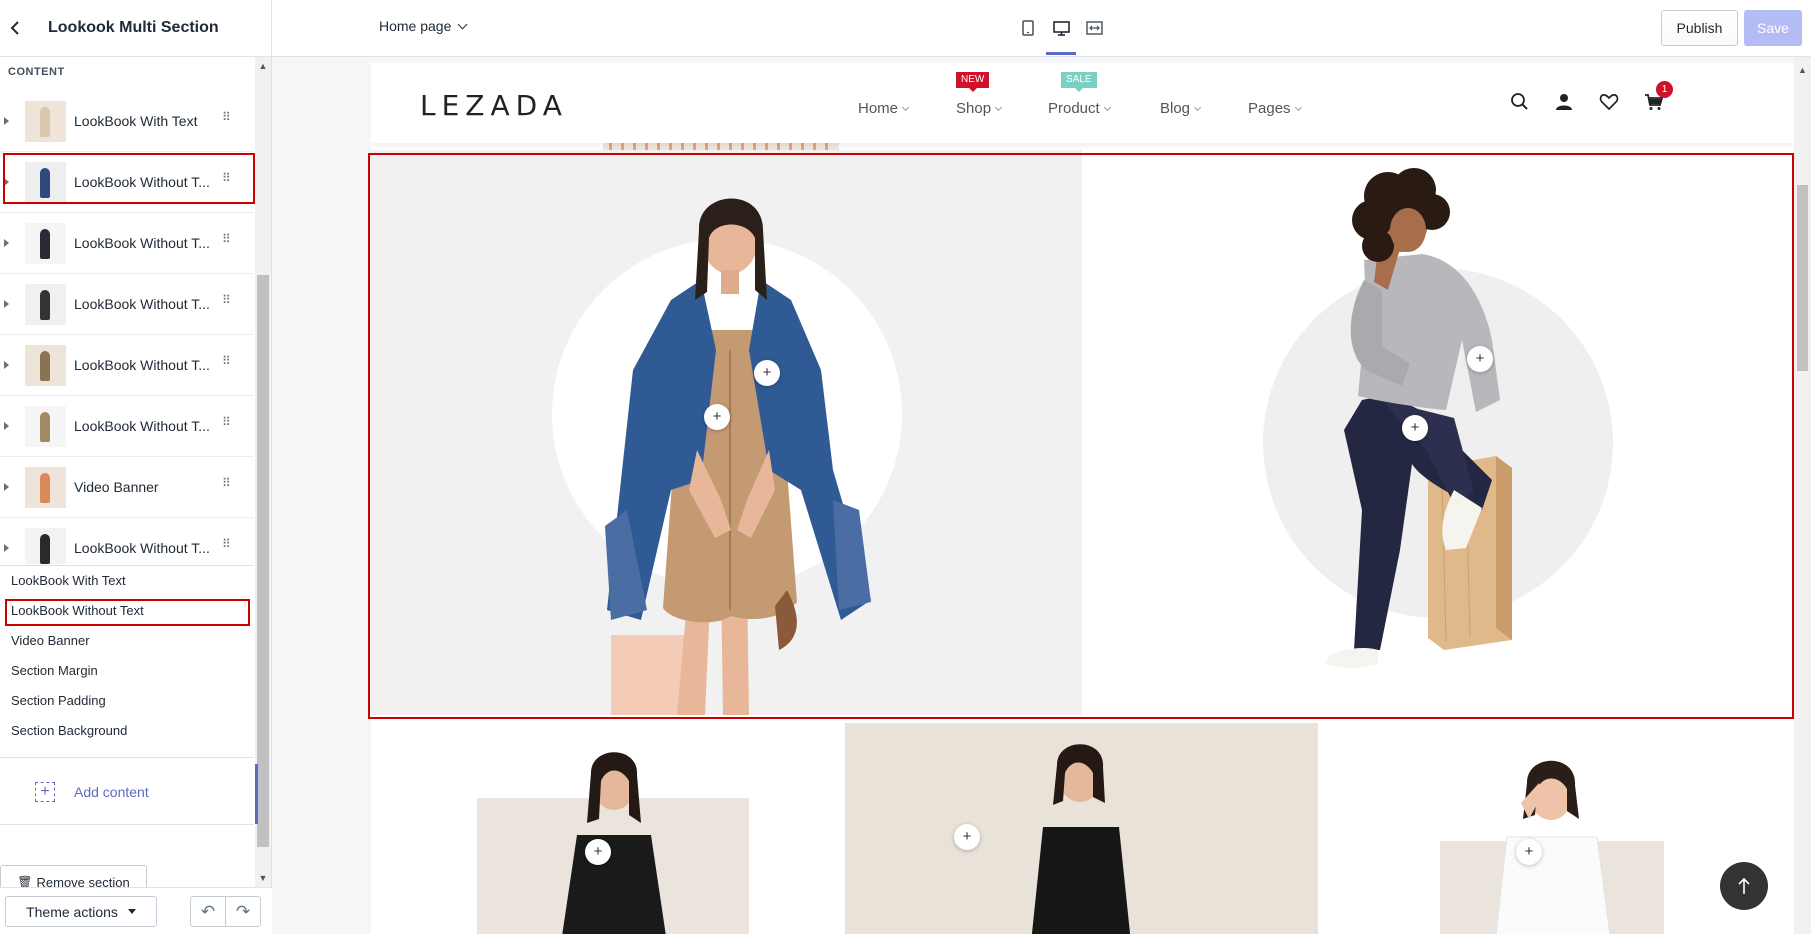 The width and height of the screenshot is (1811, 934). I want to click on block-item: Video Banner ⠿, so click(127, 487).